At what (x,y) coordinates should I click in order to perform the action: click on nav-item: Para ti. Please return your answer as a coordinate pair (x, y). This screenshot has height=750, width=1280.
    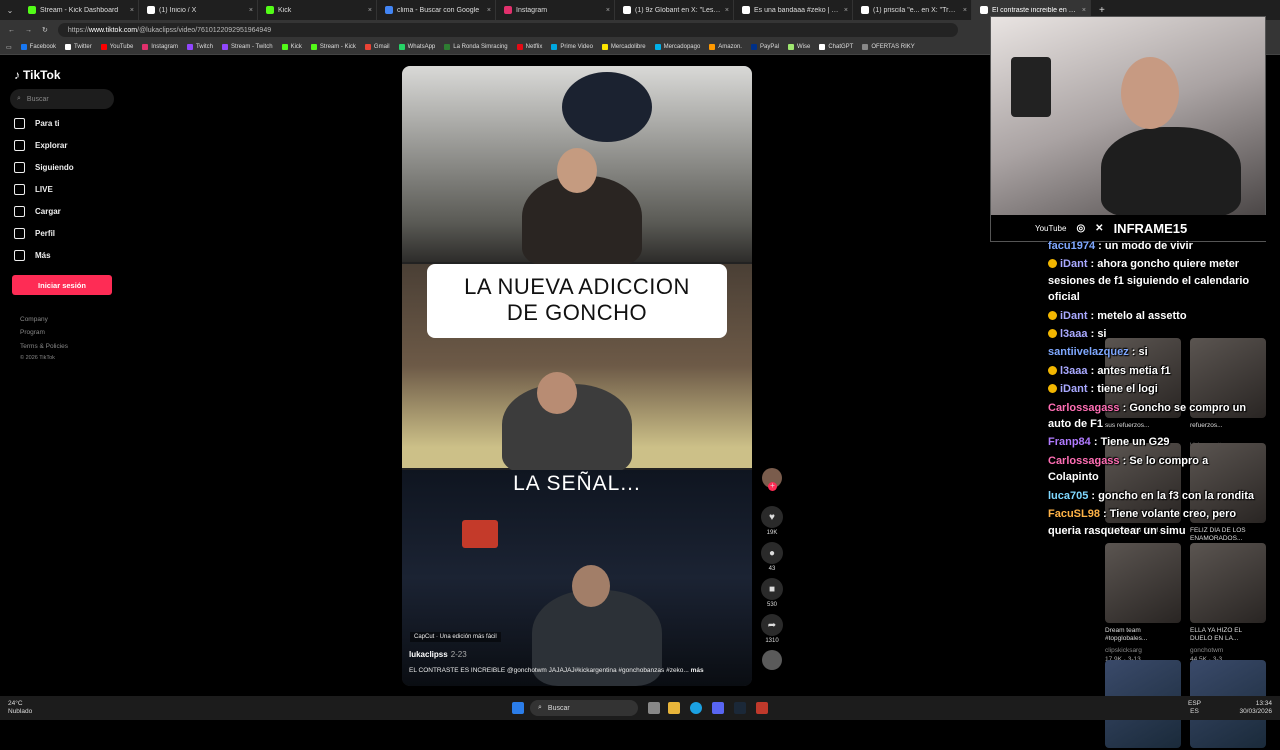
    Looking at the image, I should click on (36, 123).